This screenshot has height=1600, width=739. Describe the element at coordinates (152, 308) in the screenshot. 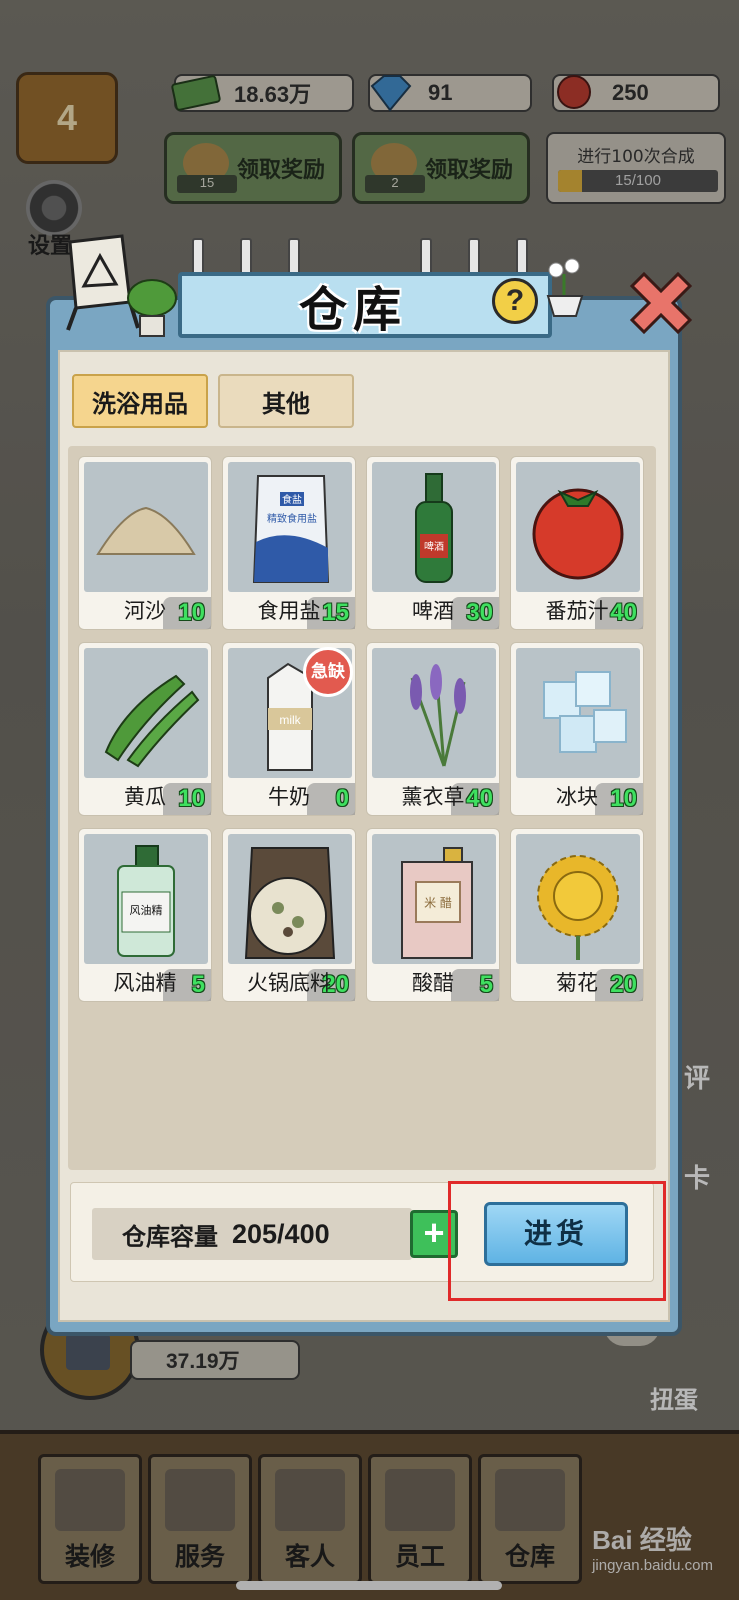

I see `potted-plant-icon` at that location.